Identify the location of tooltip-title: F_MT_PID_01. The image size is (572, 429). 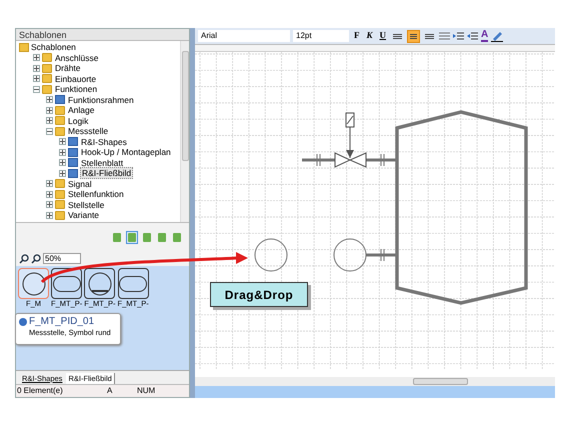
(61, 322).